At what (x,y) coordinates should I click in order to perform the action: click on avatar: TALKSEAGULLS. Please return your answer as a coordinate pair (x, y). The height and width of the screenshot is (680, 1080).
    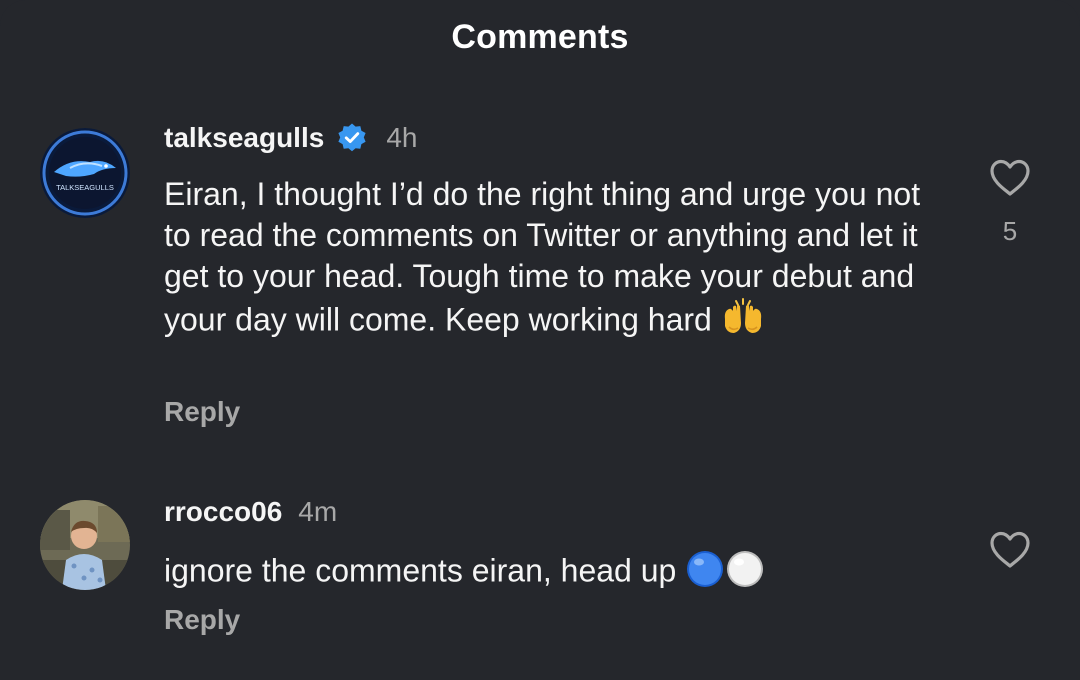
    Looking at the image, I should click on (85, 173).